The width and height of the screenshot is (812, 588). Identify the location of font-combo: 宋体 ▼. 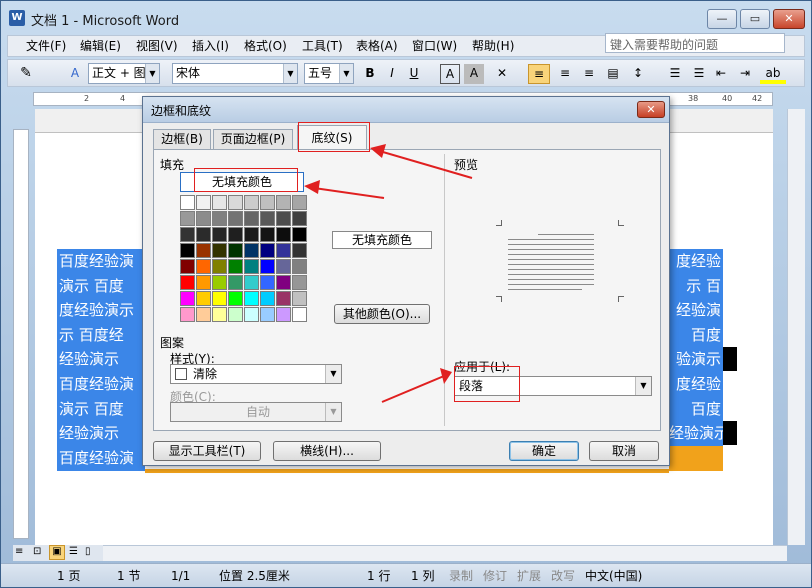
(235, 73).